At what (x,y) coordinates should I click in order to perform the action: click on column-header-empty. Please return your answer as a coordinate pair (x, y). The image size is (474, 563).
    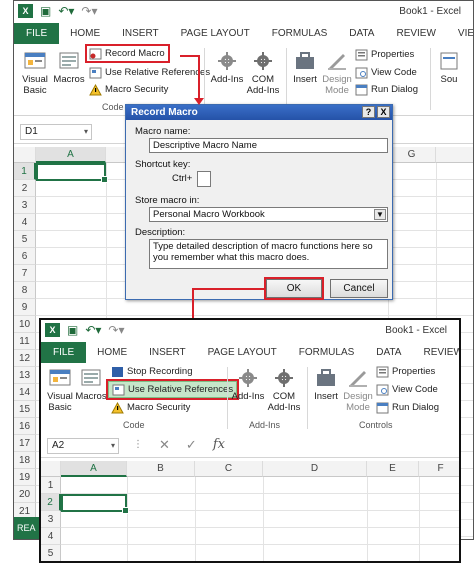
    Looking at the image, I should click on (454, 155).